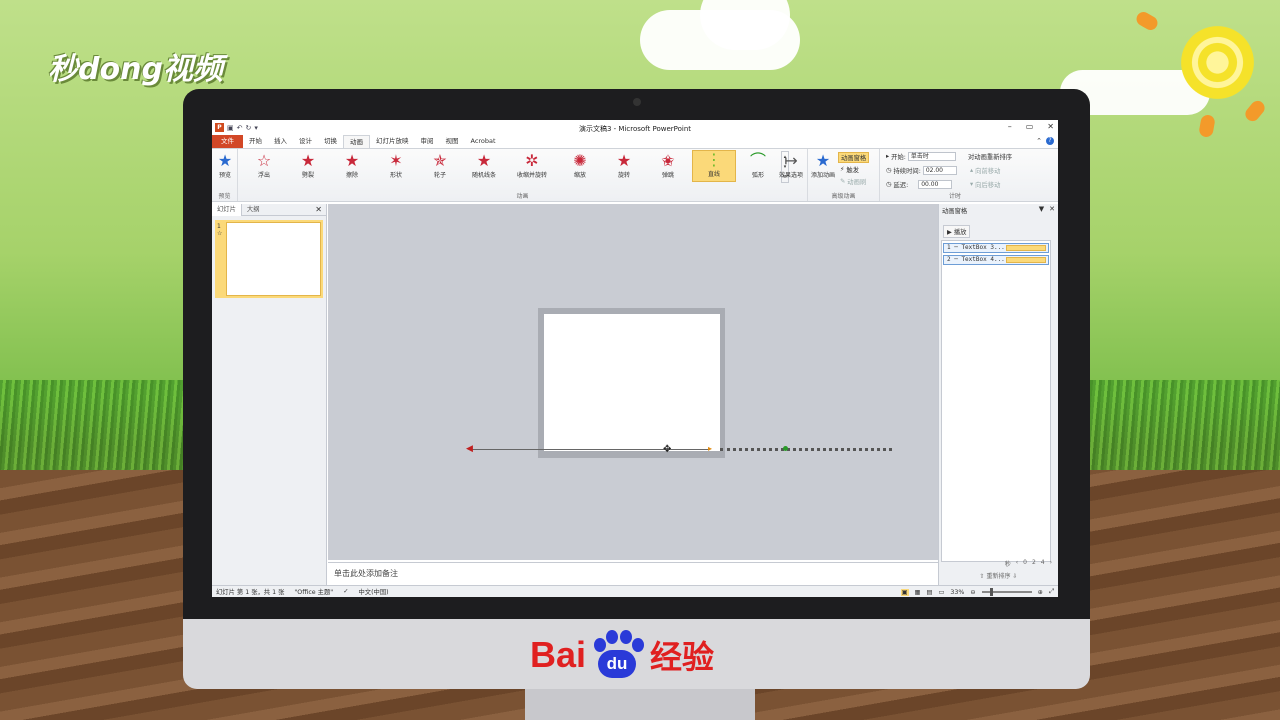 The width and height of the screenshot is (1280, 720). I want to click on duration-input: 02.00, so click(939, 170).